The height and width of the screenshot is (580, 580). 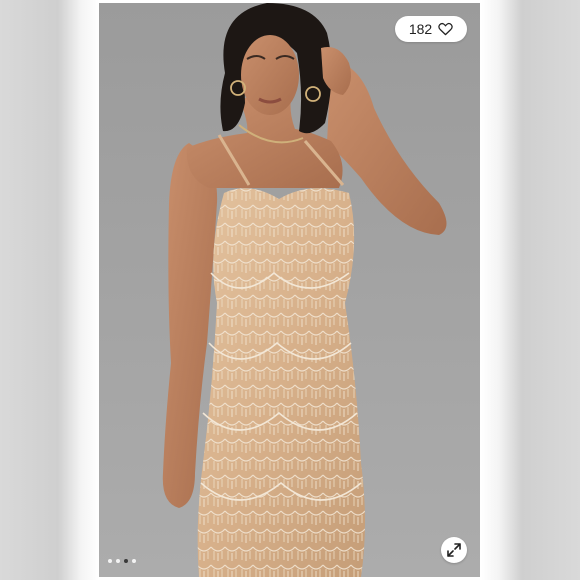 I want to click on expand-image-button, so click(x=454, y=550).